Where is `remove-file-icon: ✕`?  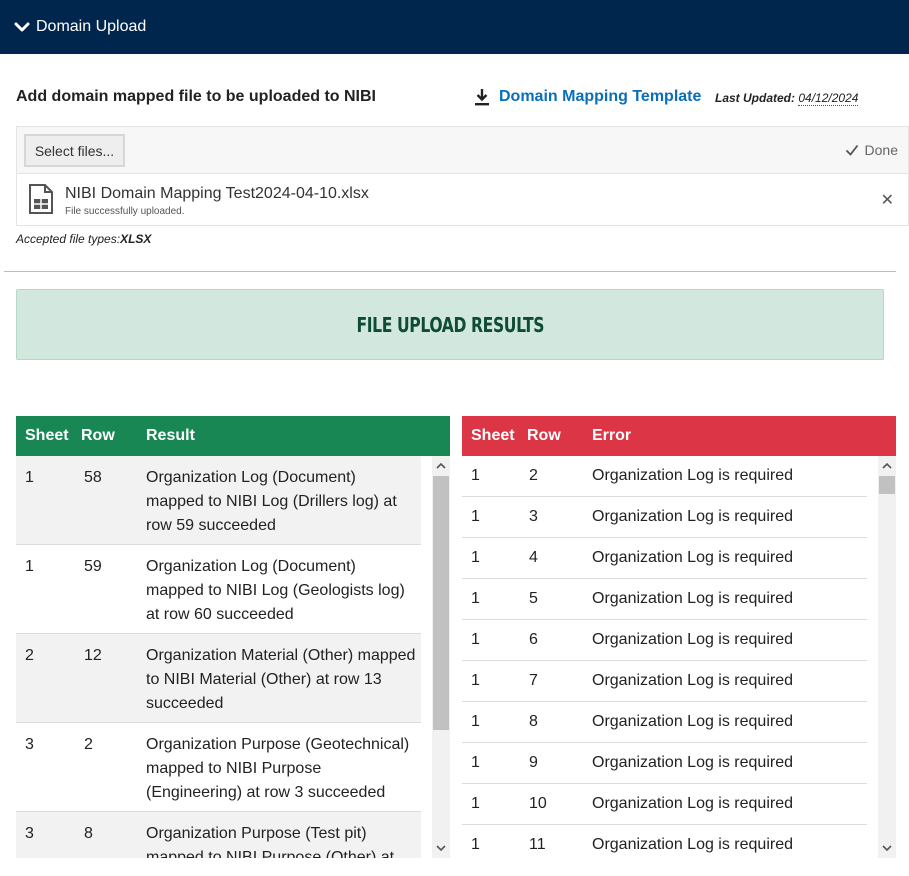 remove-file-icon: ✕ is located at coordinates (887, 200).